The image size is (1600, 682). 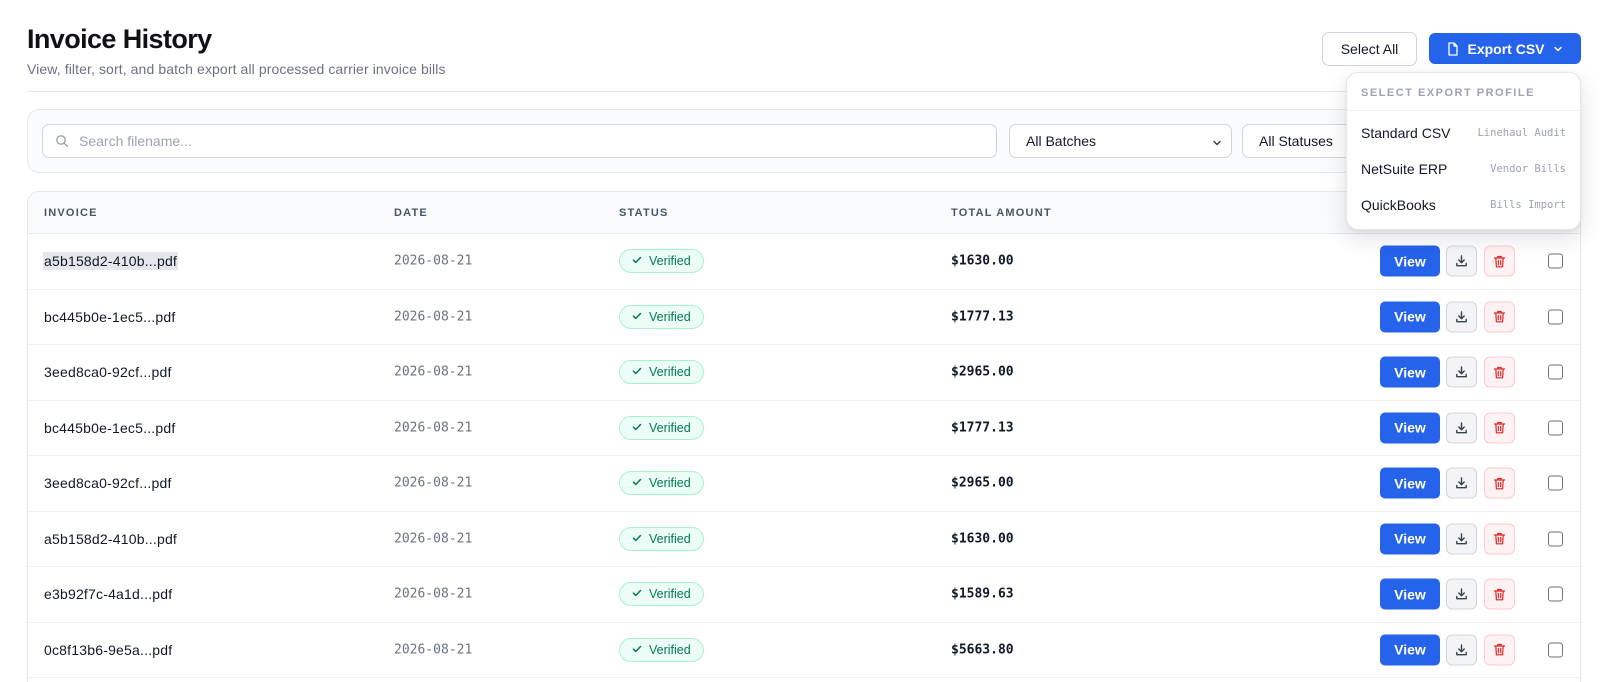 I want to click on chevron-down-icon, so click(x=1217, y=144).